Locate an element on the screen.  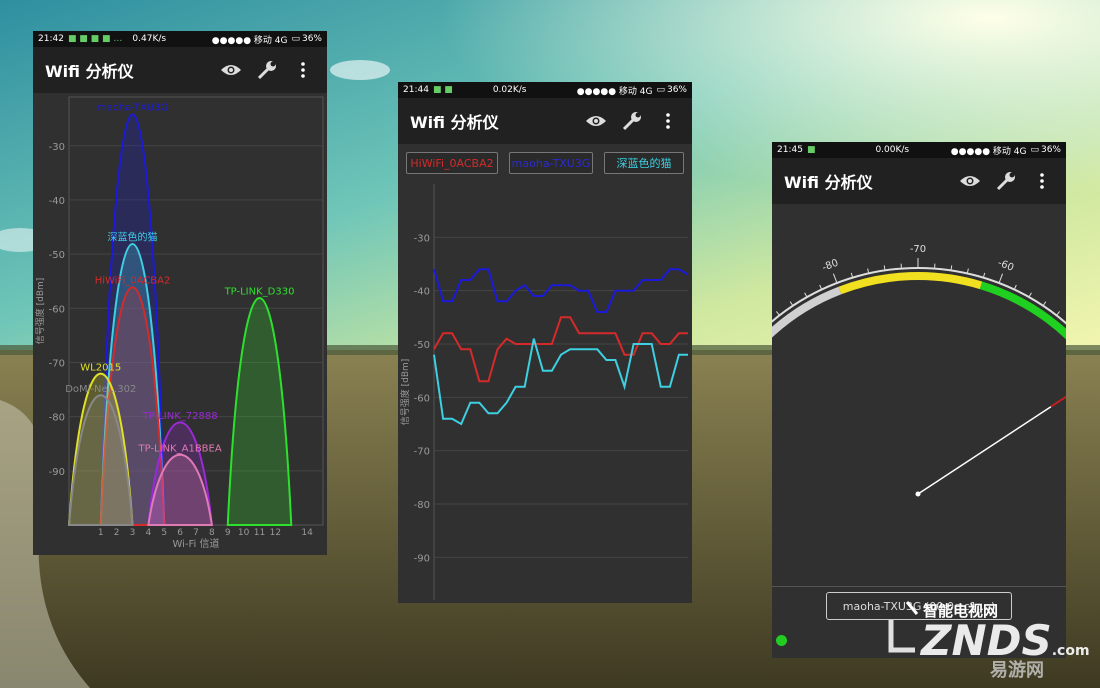
network-label: TP-LINK_A1BBEA is located at coordinates (180, 449).